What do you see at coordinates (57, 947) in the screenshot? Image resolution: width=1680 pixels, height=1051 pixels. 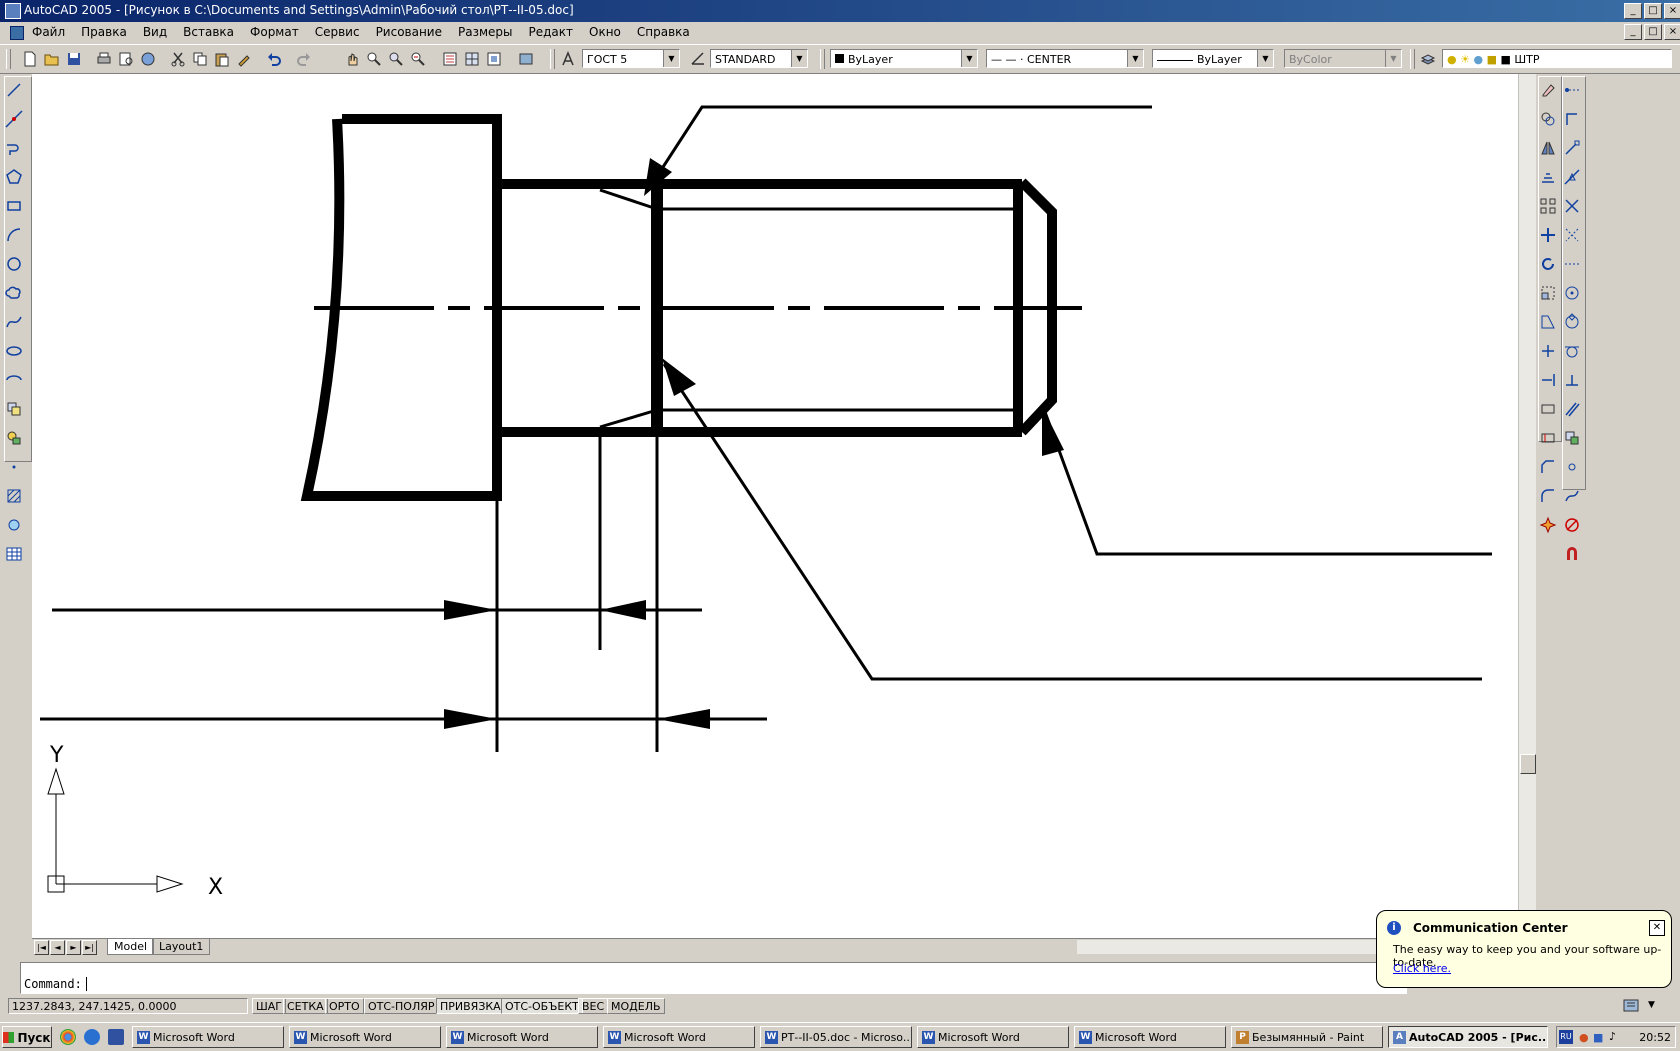 I see `tab-prev-button: ◄` at bounding box center [57, 947].